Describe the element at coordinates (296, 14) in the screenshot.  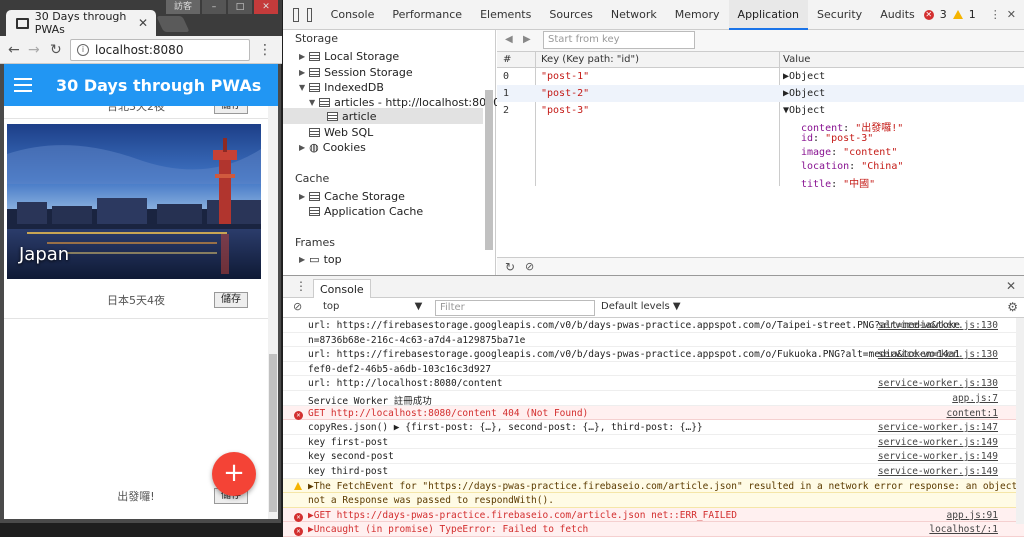
I see `inspect-icon` at that location.